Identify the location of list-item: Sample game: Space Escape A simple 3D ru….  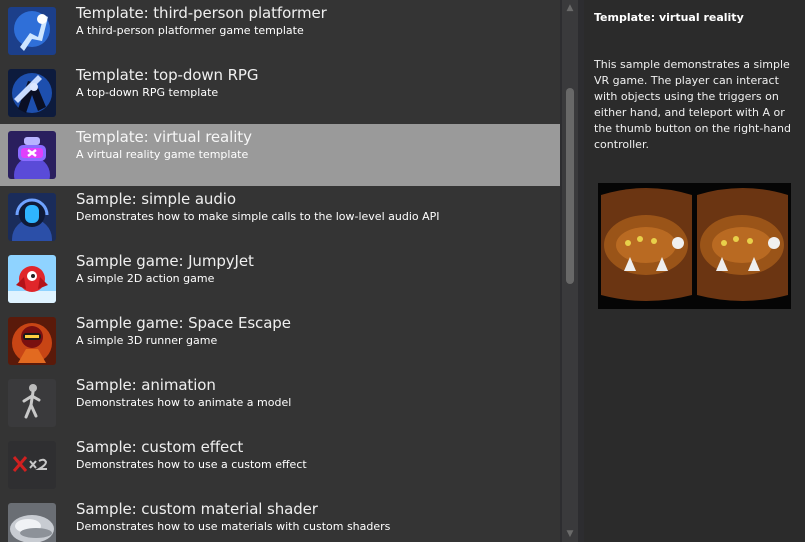
(280, 341).